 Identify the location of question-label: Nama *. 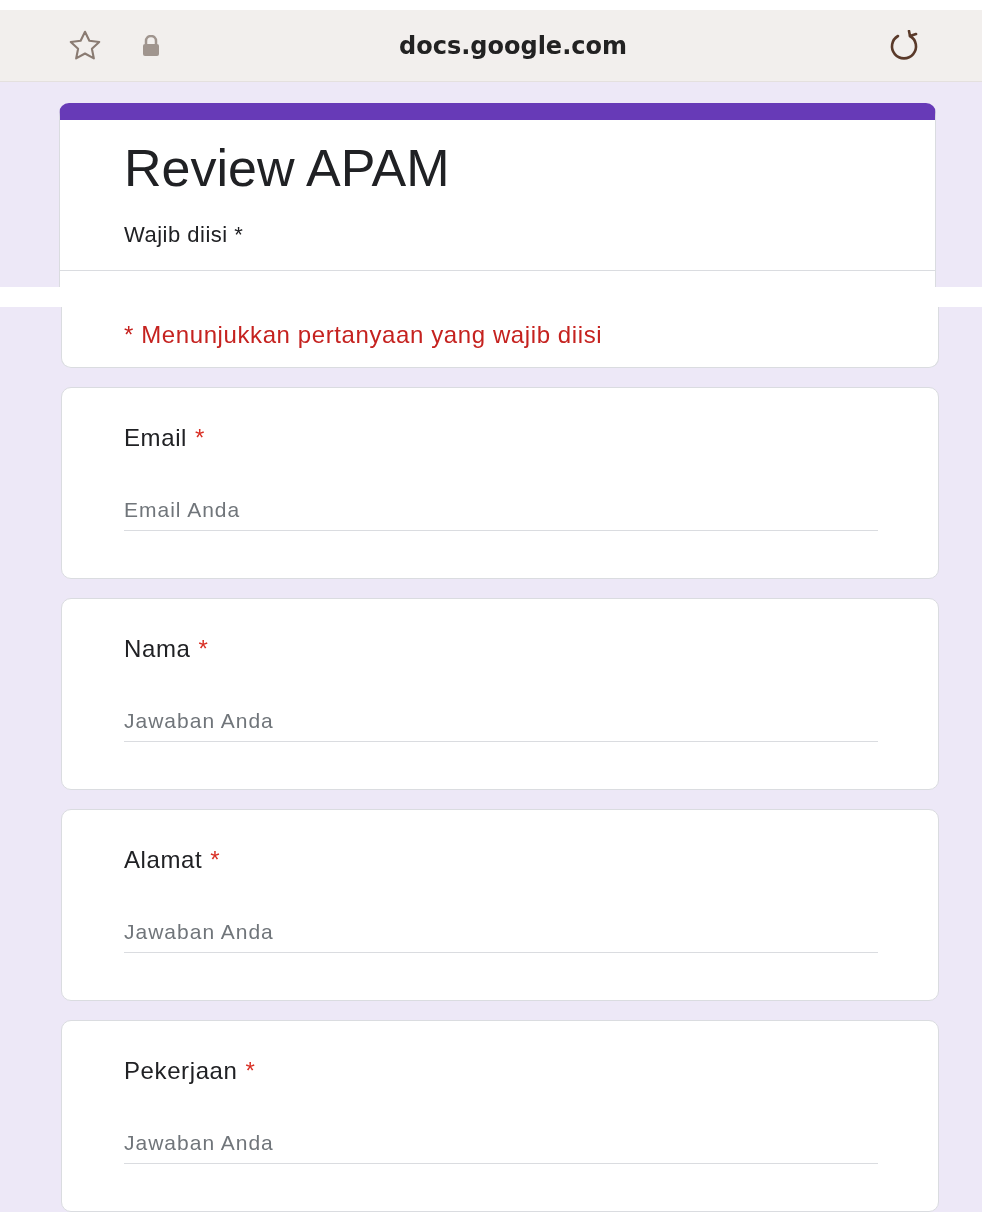
(167, 649).